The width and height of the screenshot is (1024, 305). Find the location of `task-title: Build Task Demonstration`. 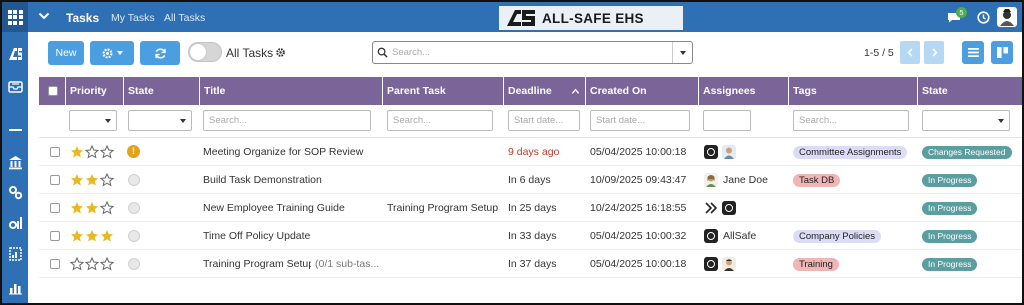

task-title: Build Task Demonstration is located at coordinates (292, 180).